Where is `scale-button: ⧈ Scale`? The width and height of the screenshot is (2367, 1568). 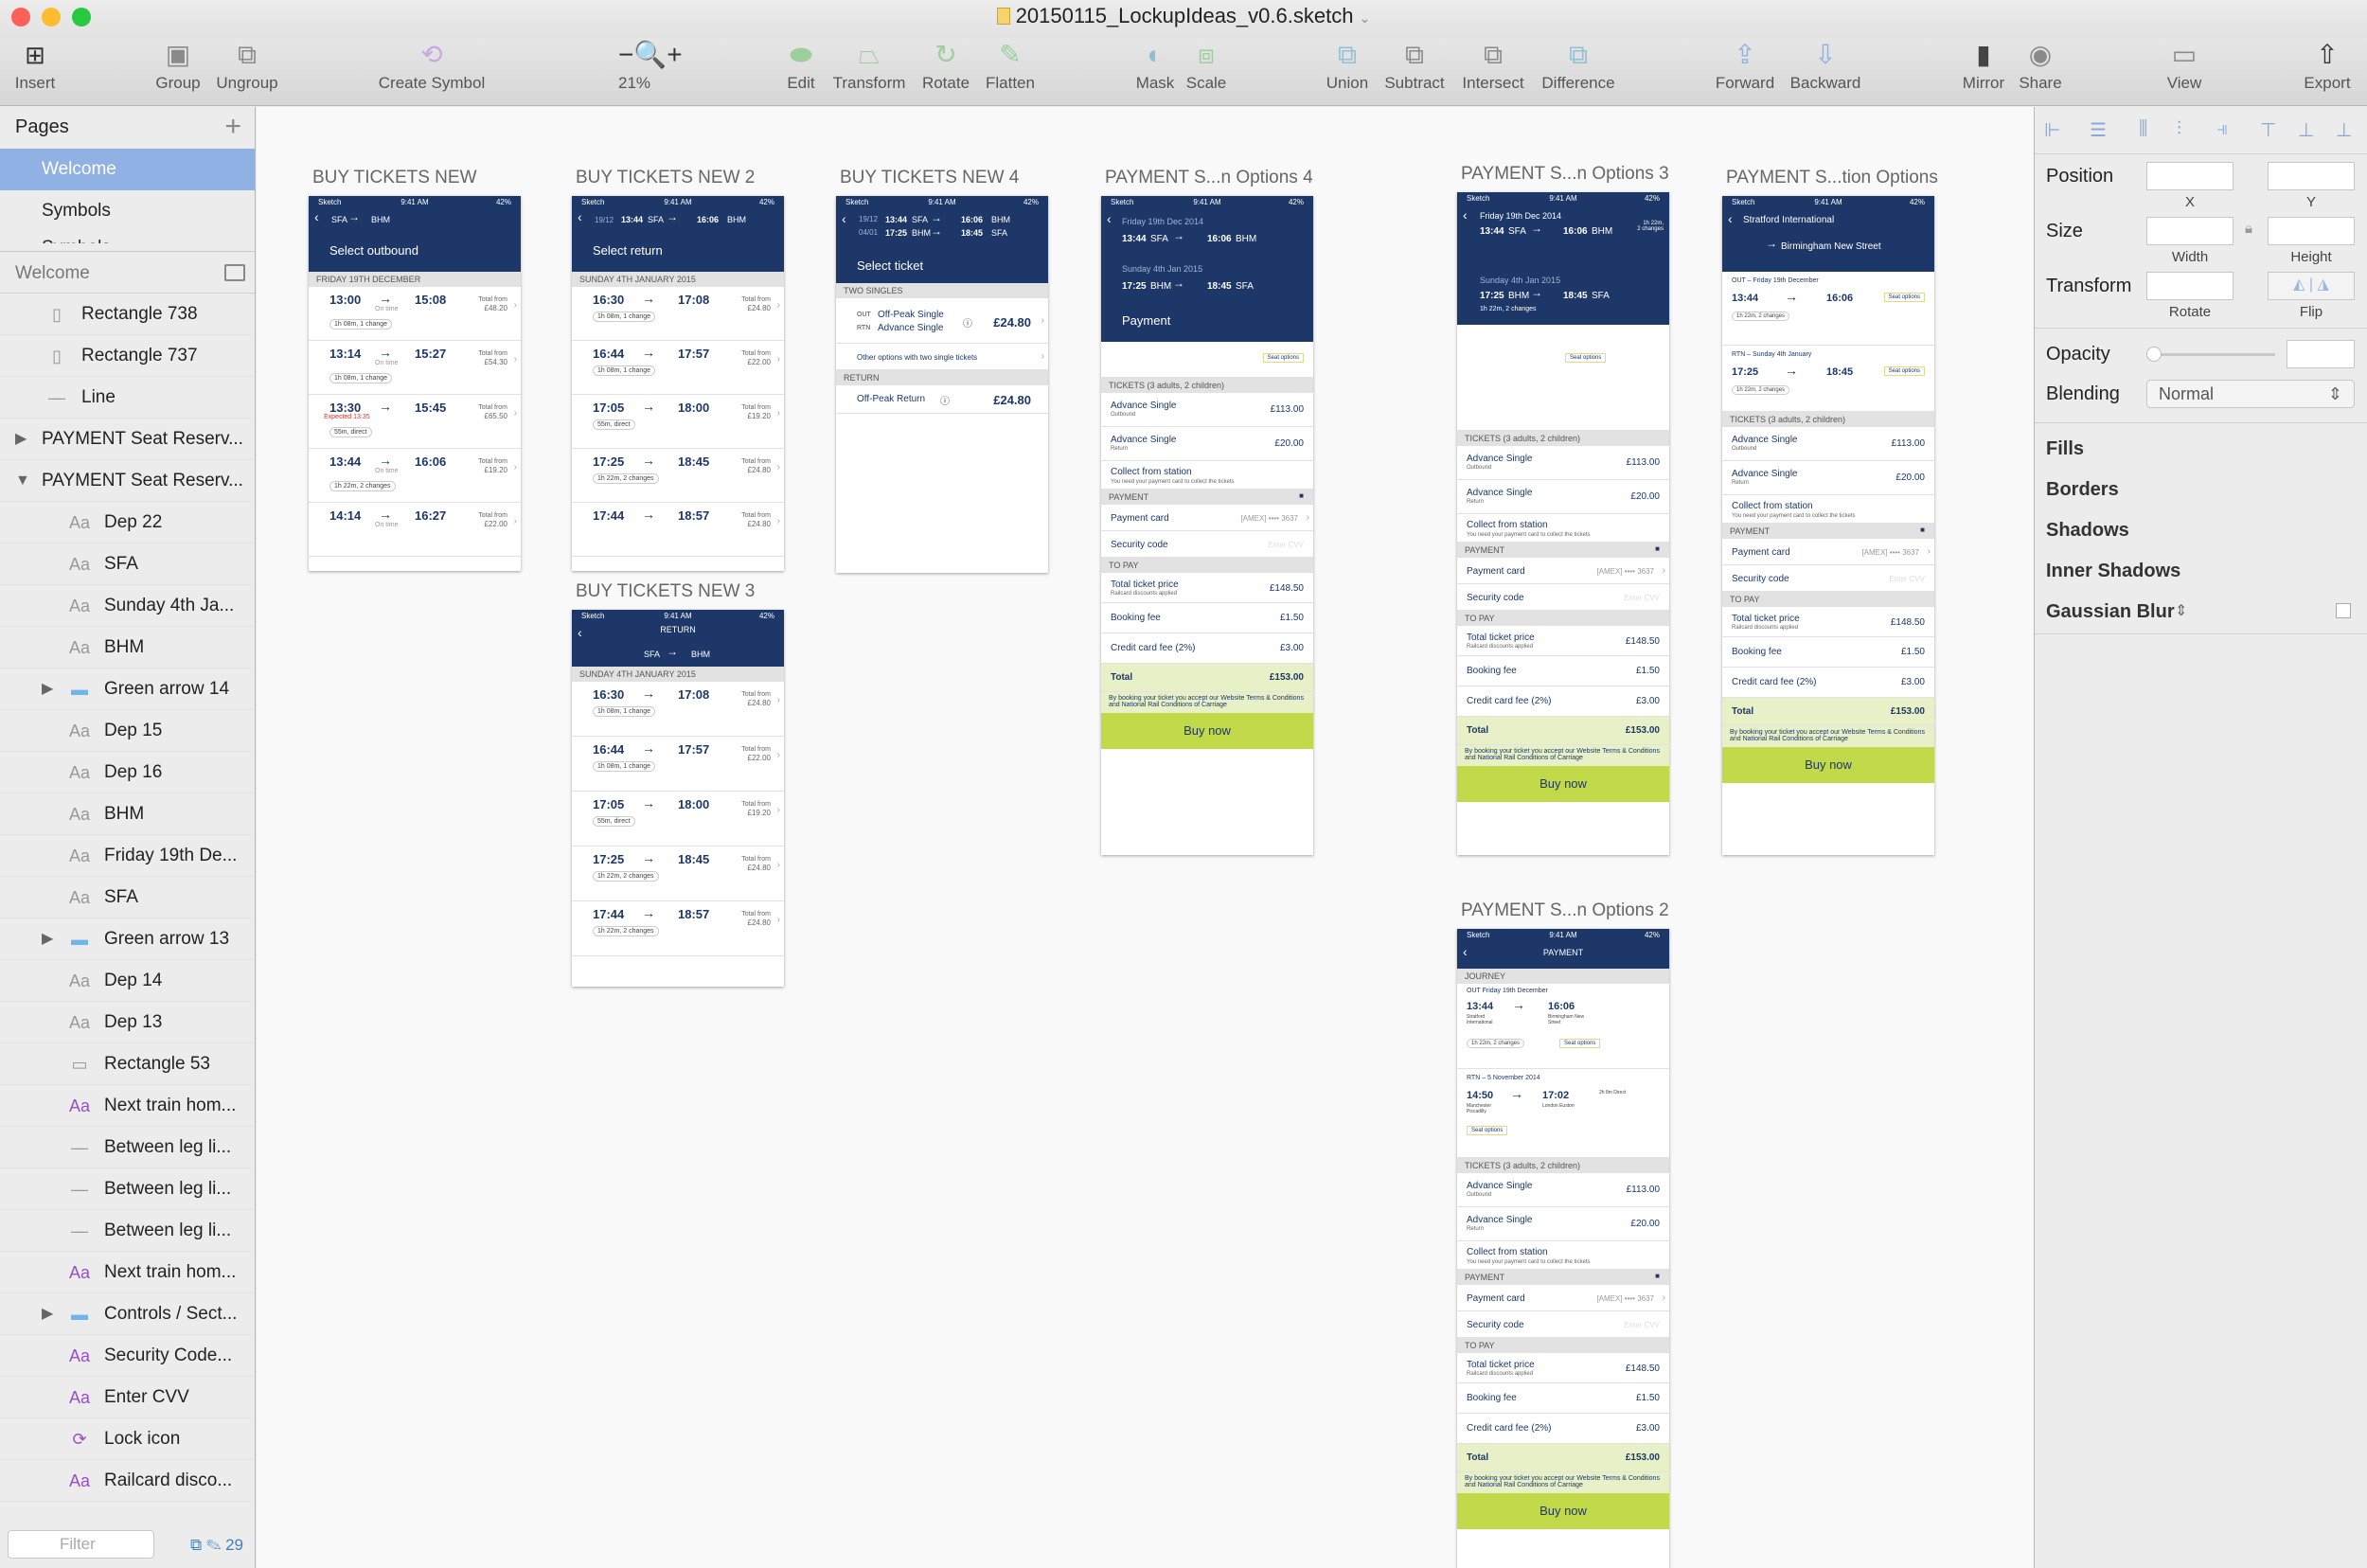 scale-button: ⧈ Scale is located at coordinates (1206, 66).